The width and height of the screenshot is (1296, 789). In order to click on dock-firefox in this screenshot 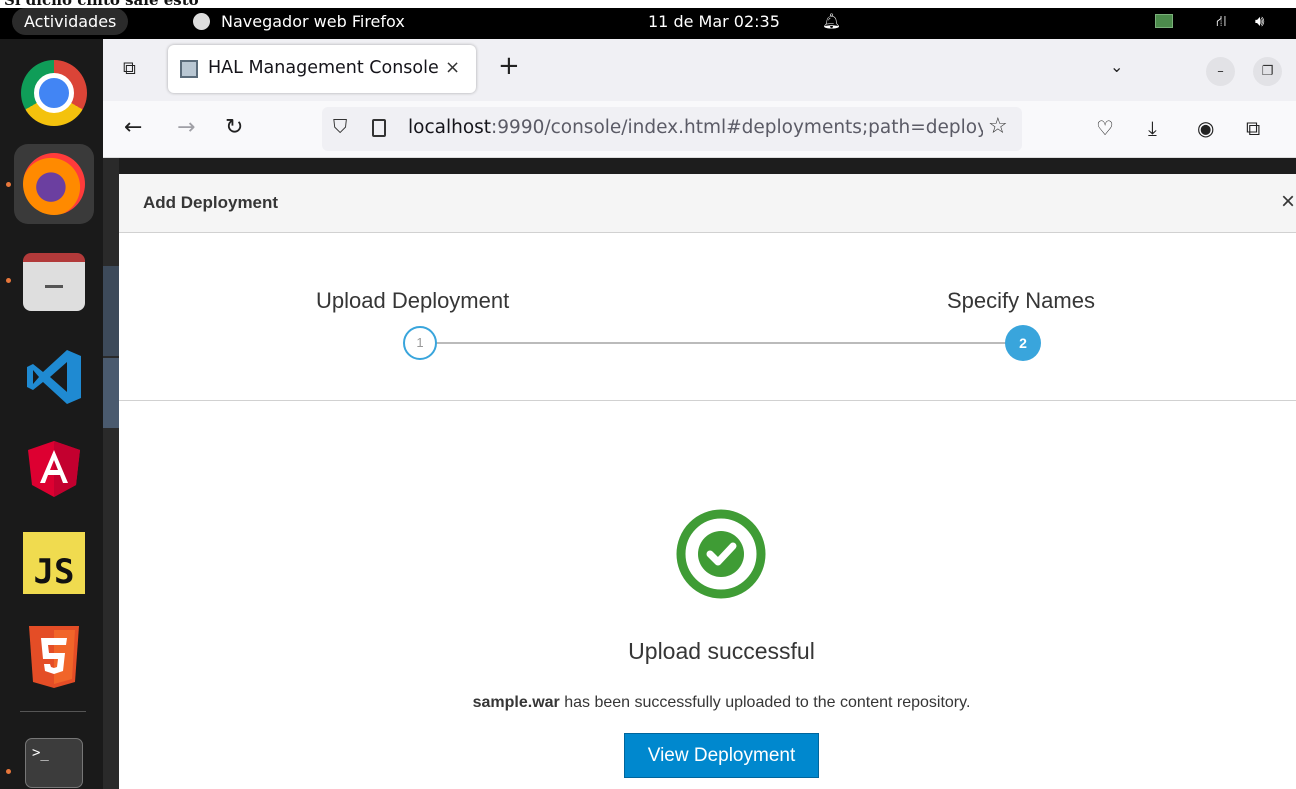, I will do `click(54, 184)`.